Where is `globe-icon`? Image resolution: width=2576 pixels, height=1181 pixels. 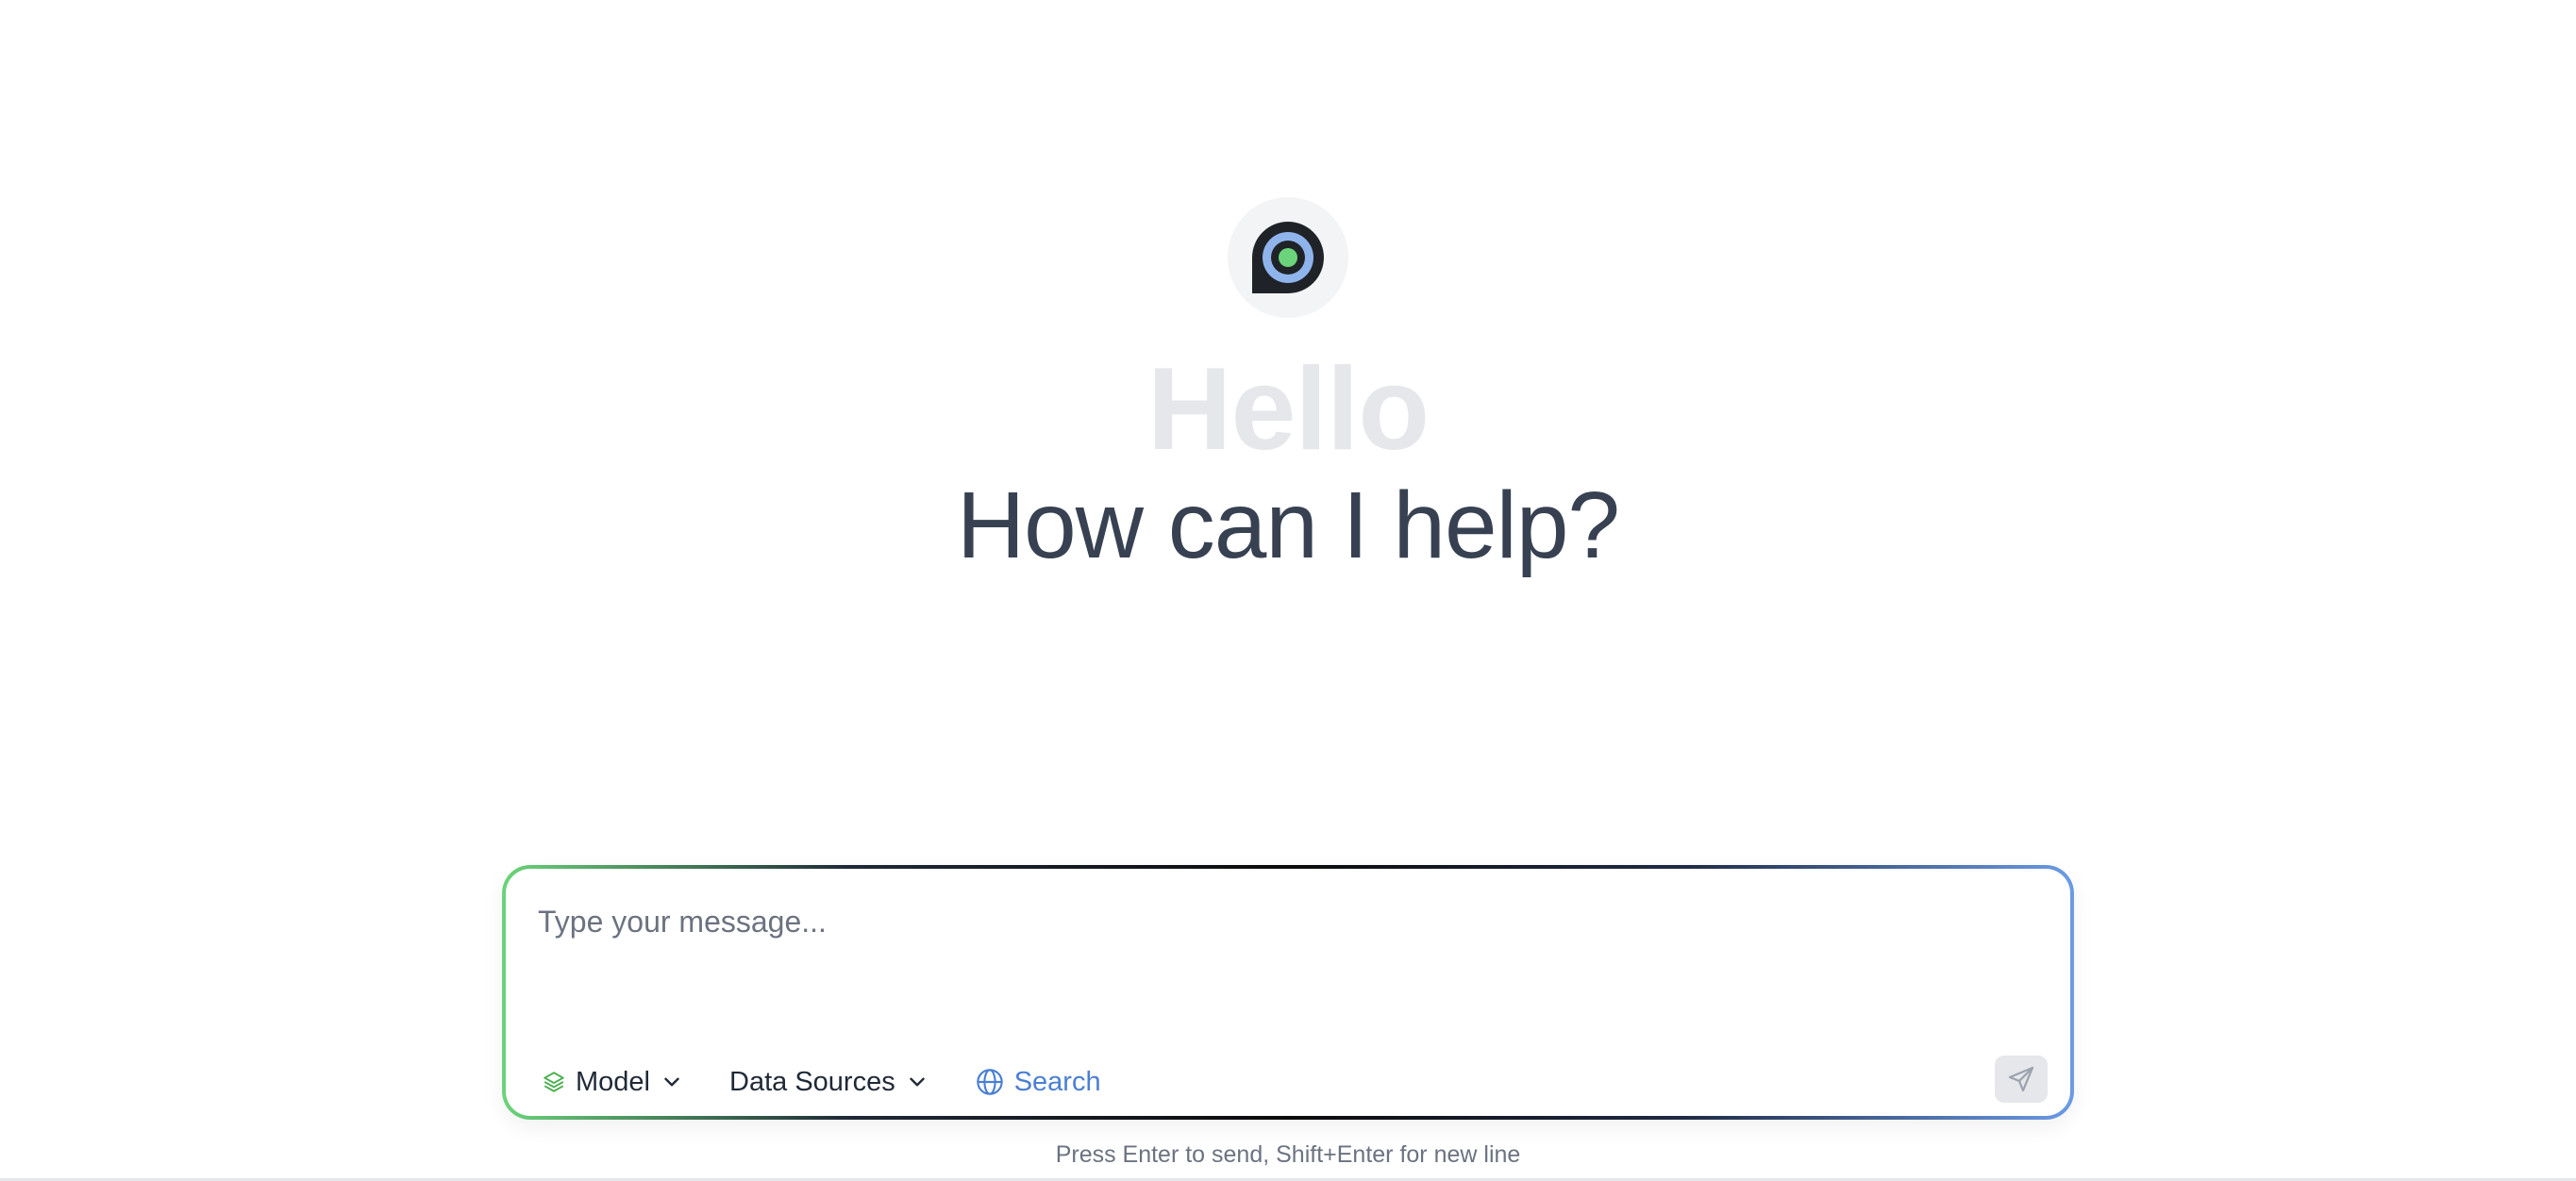 globe-icon is located at coordinates (989, 1082).